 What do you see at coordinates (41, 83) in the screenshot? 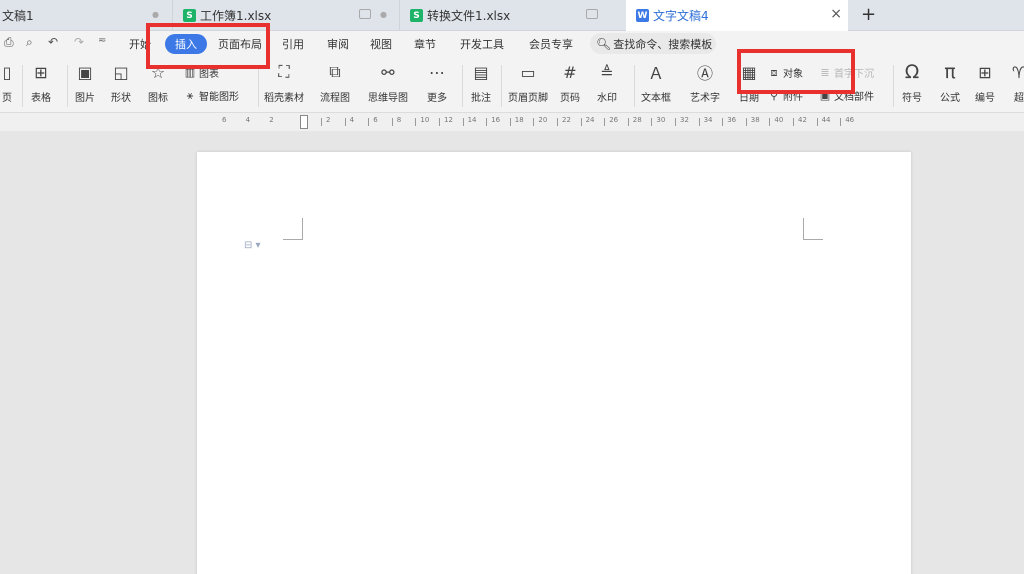
I see `table-button: ⊞ 表格` at bounding box center [41, 83].